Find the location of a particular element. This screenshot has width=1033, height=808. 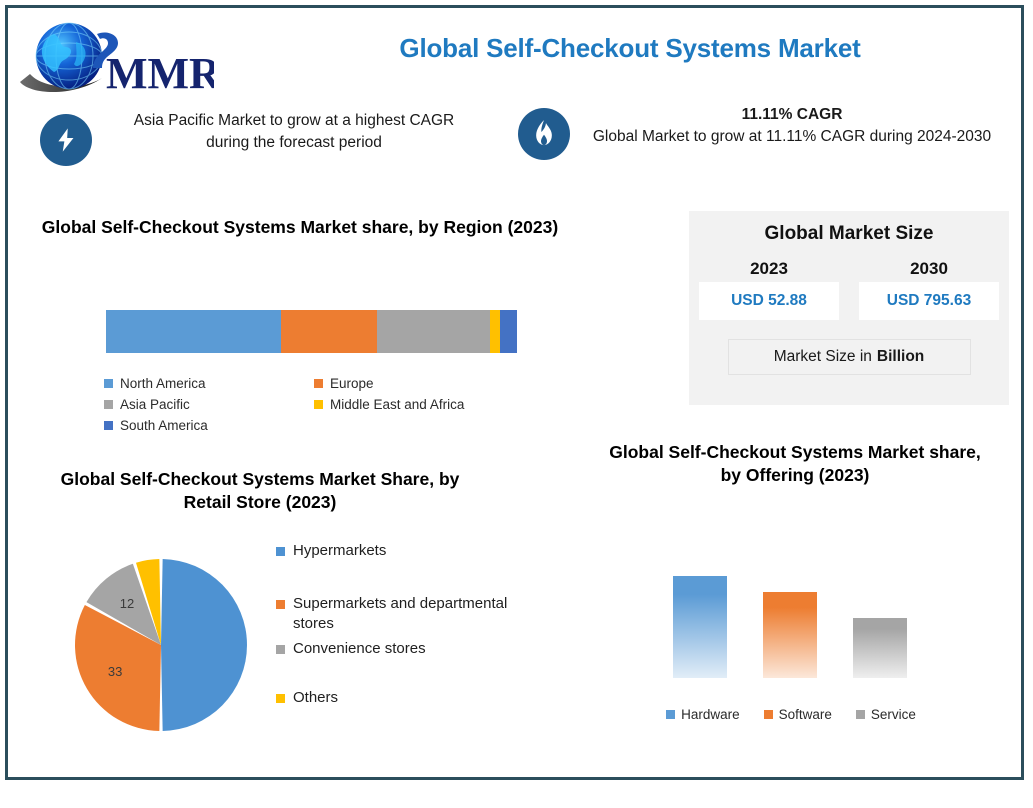

pie-slice-label: 12 is located at coordinates (127, 603).